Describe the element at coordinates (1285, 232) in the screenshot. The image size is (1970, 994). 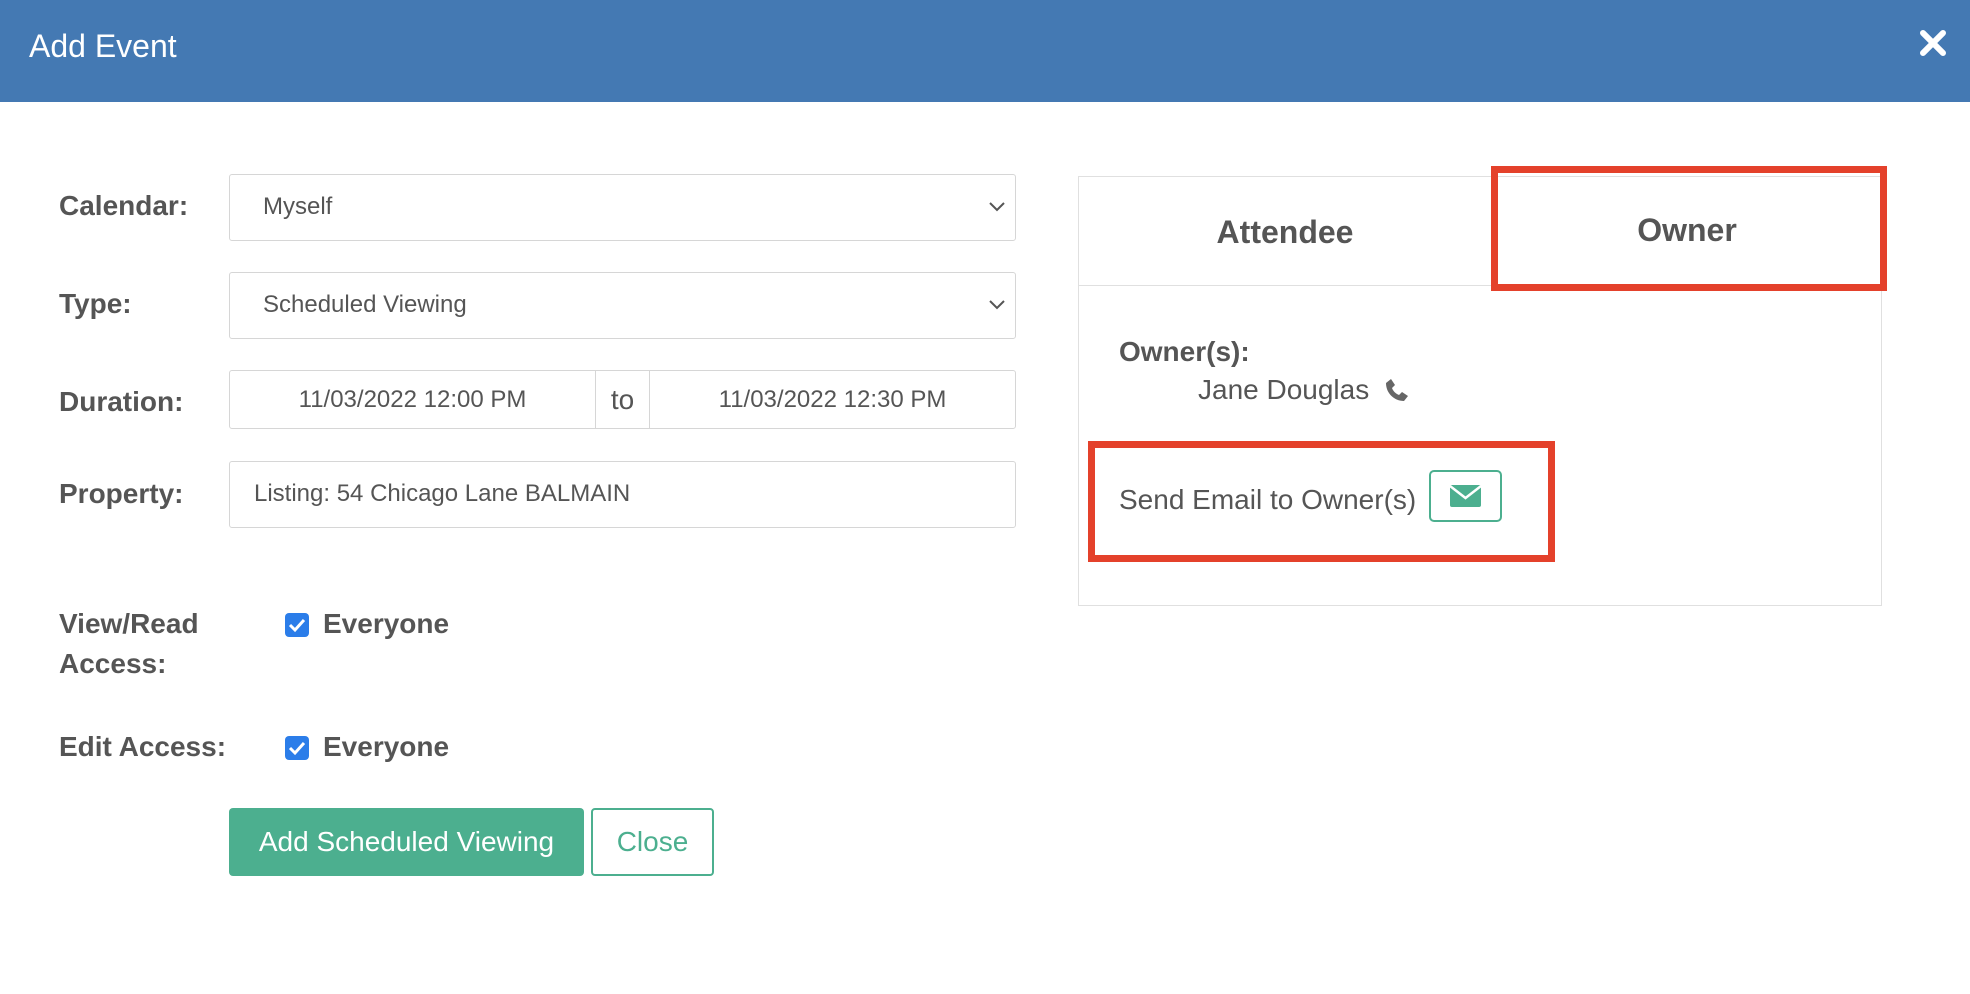
I see `tab-attendee: Attendee` at that location.